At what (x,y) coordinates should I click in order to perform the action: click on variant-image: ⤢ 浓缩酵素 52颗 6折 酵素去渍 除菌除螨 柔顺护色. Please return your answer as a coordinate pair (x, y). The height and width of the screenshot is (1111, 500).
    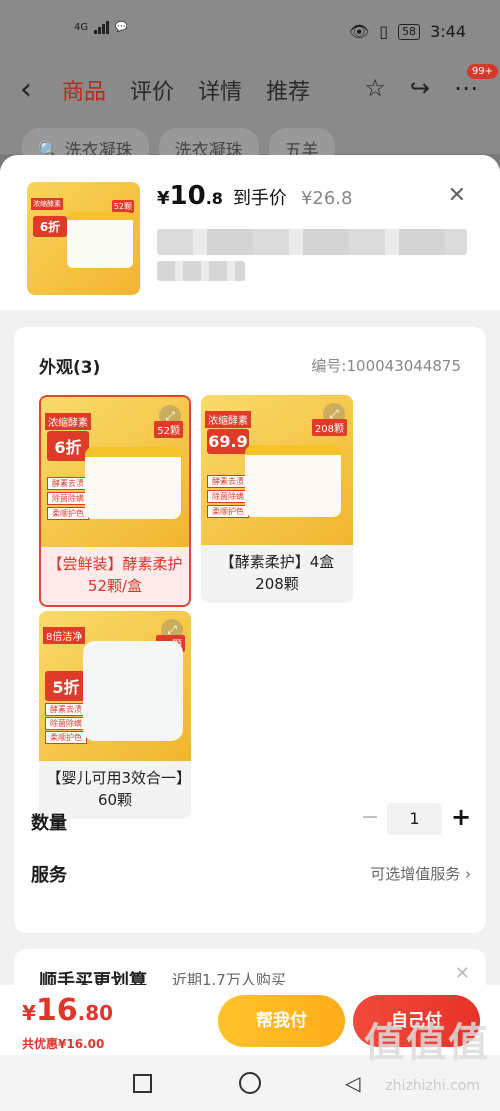
    Looking at the image, I should click on (115, 472).